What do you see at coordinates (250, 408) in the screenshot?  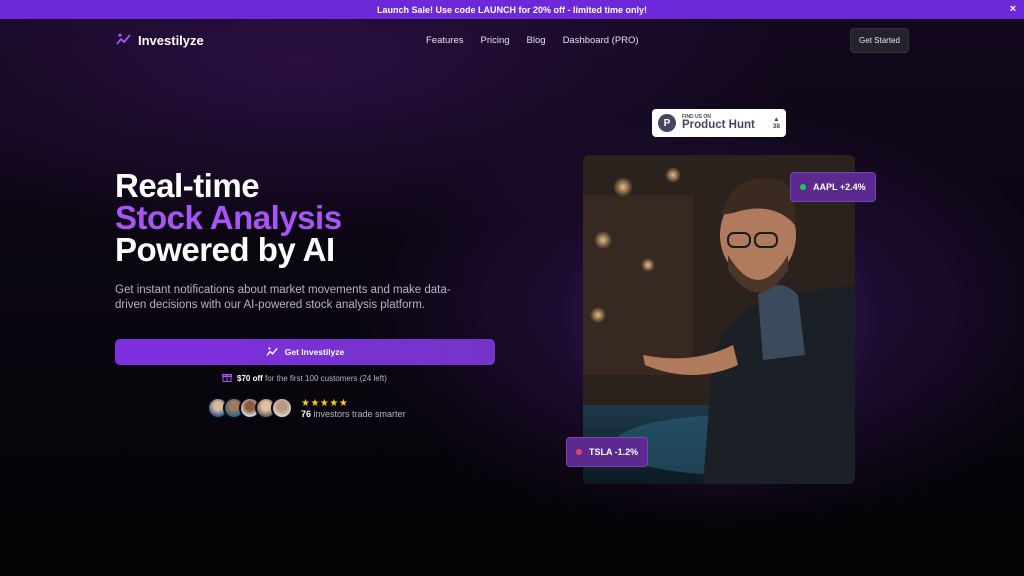 I see `avatar-stack` at bounding box center [250, 408].